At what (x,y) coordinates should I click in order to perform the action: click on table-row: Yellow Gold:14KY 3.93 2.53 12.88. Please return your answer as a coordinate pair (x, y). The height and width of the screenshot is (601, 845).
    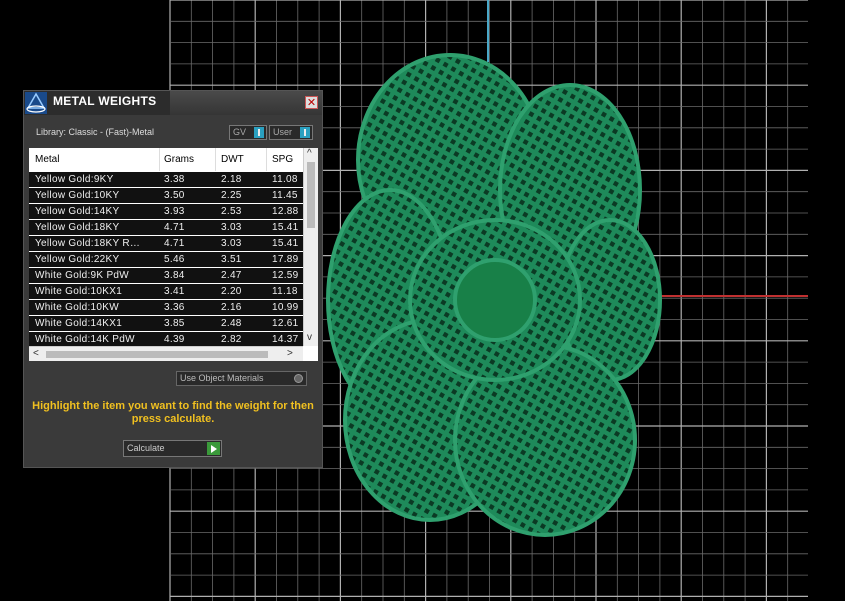
    Looking at the image, I should click on (166, 211).